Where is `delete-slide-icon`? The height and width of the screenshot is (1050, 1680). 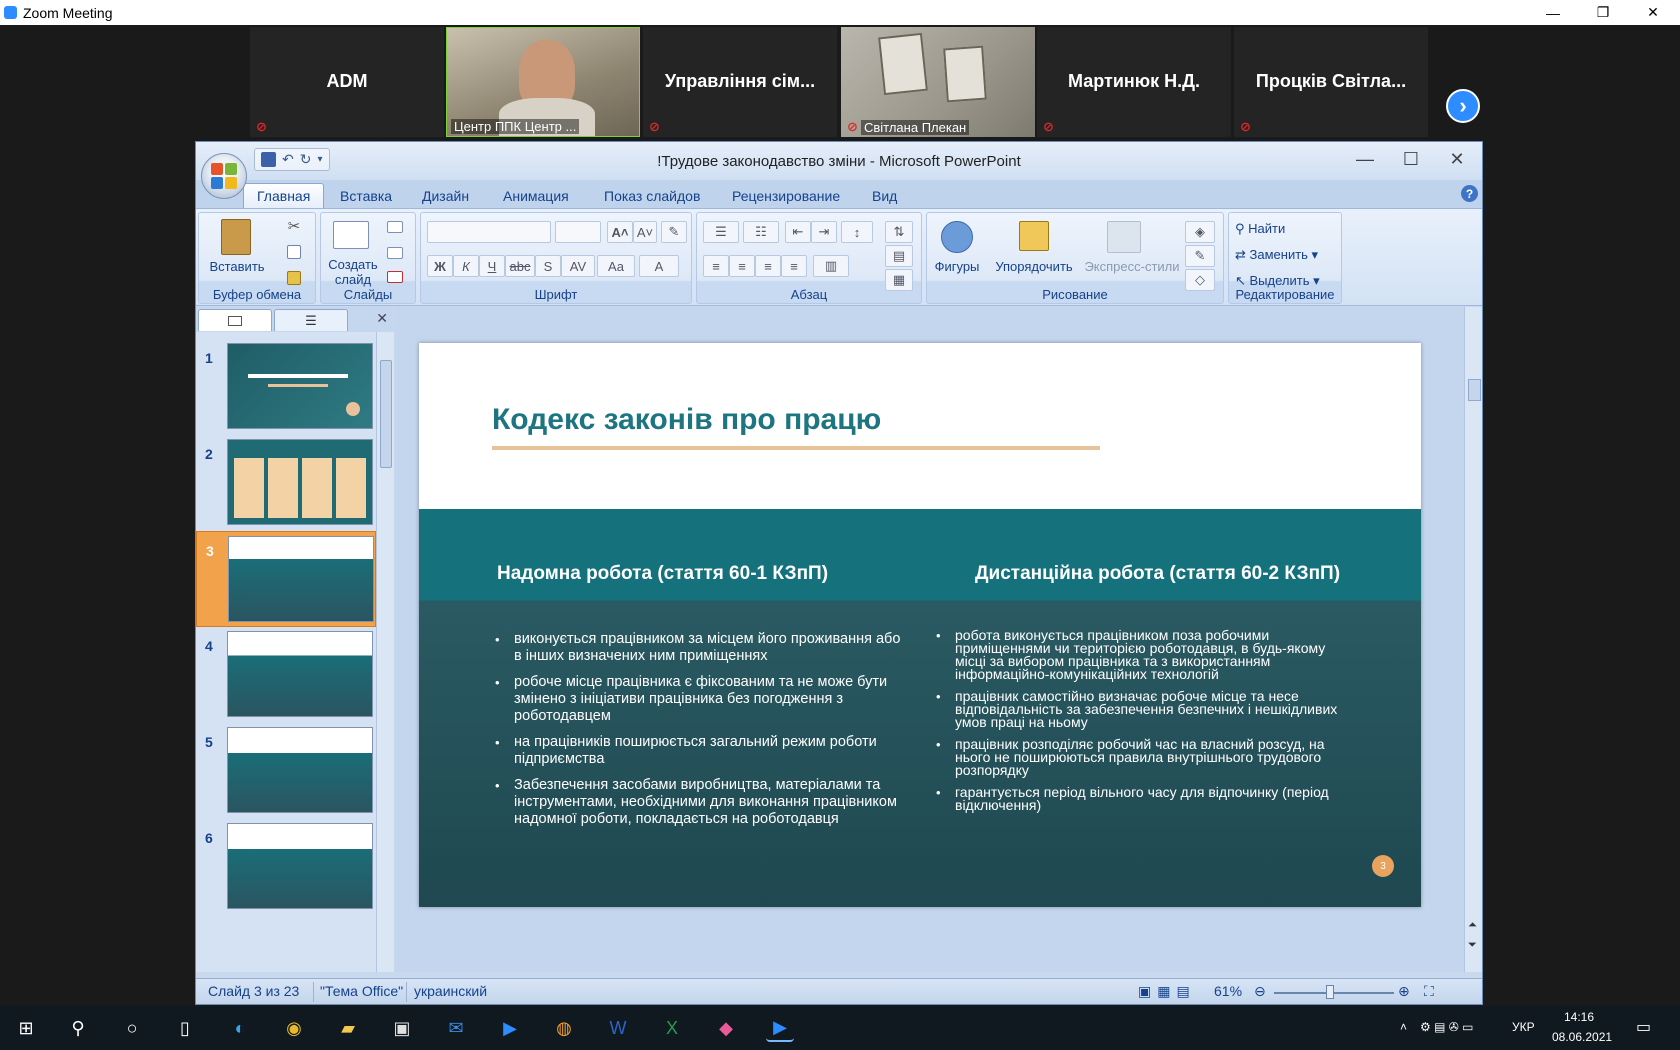
delete-slide-icon is located at coordinates (395, 277).